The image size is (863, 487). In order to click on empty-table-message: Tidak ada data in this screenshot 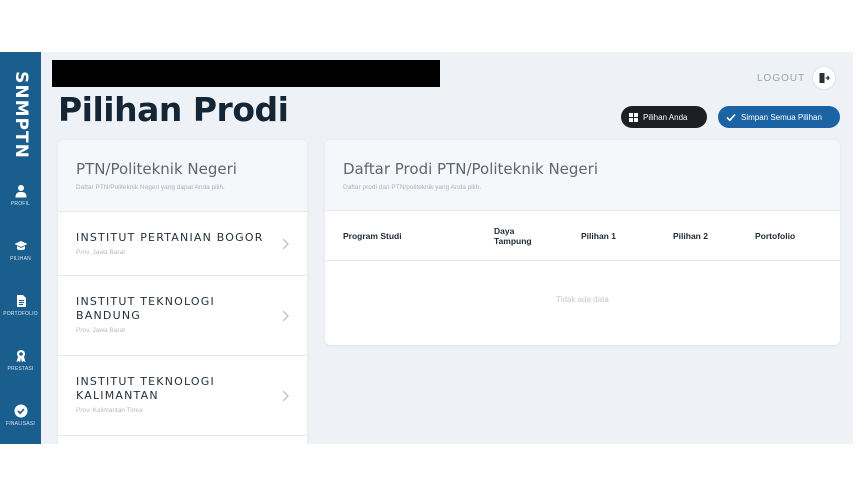, I will do `click(582, 299)`.